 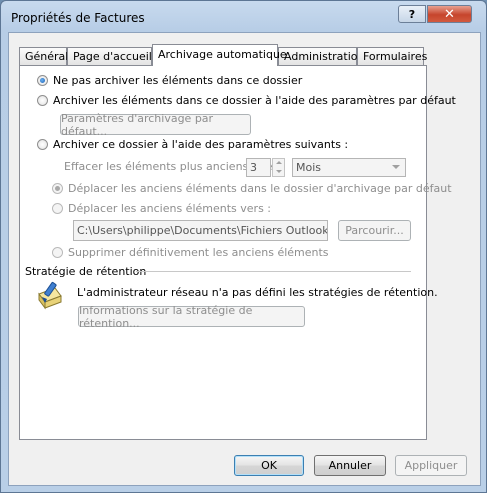 What do you see at coordinates (42, 144) in the screenshot?
I see `radio-custom-archive` at bounding box center [42, 144].